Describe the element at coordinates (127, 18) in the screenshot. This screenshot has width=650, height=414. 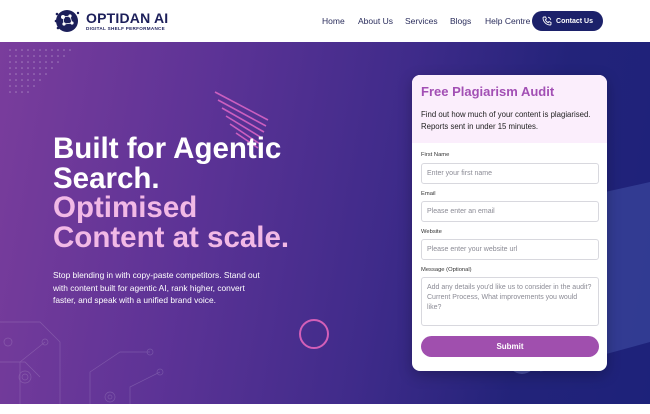
I see `brand-name: OPTIDAN AI` at that location.